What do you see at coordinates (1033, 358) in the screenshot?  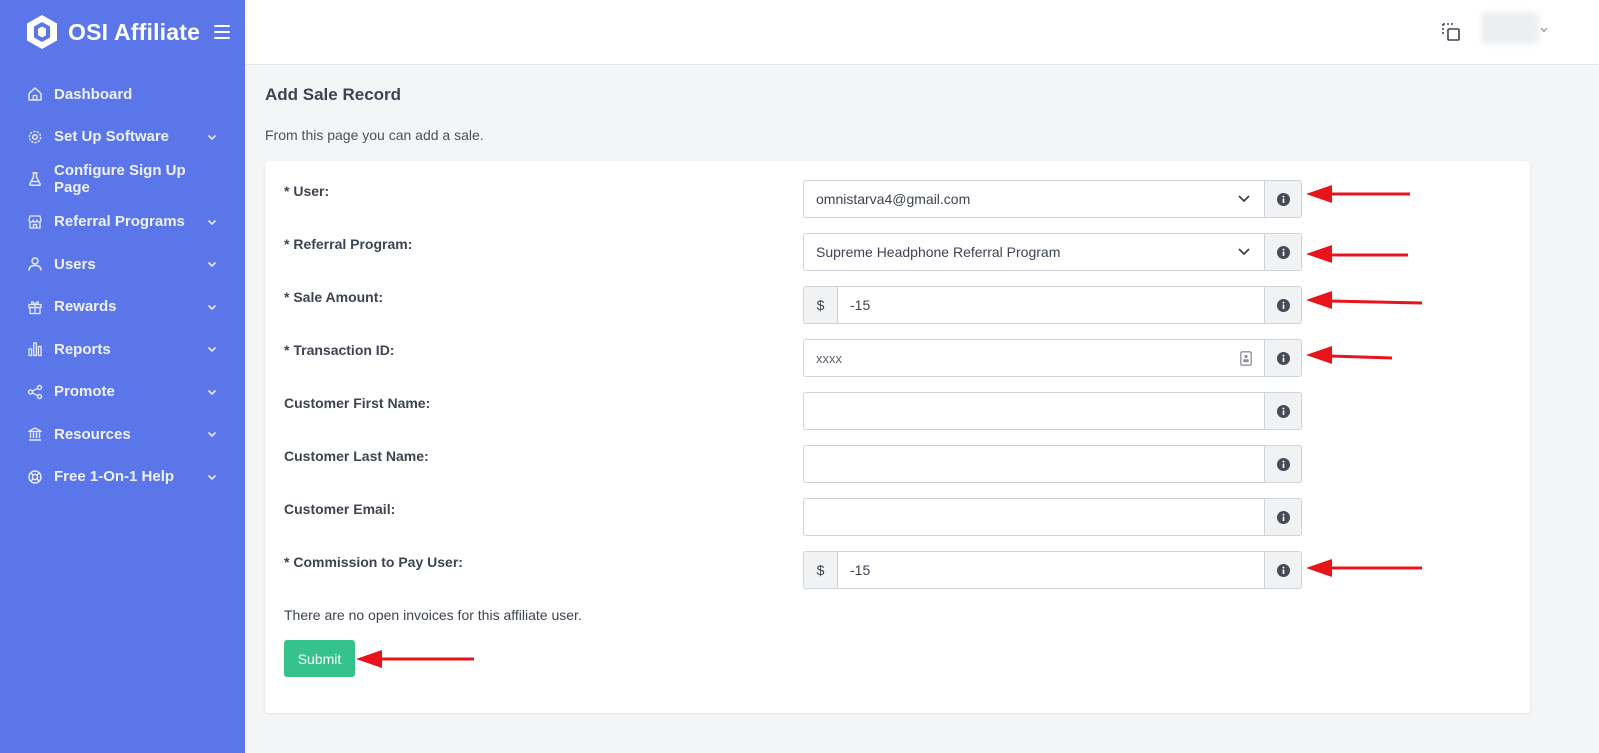 I see `transaction-id-input: xxxx` at bounding box center [1033, 358].